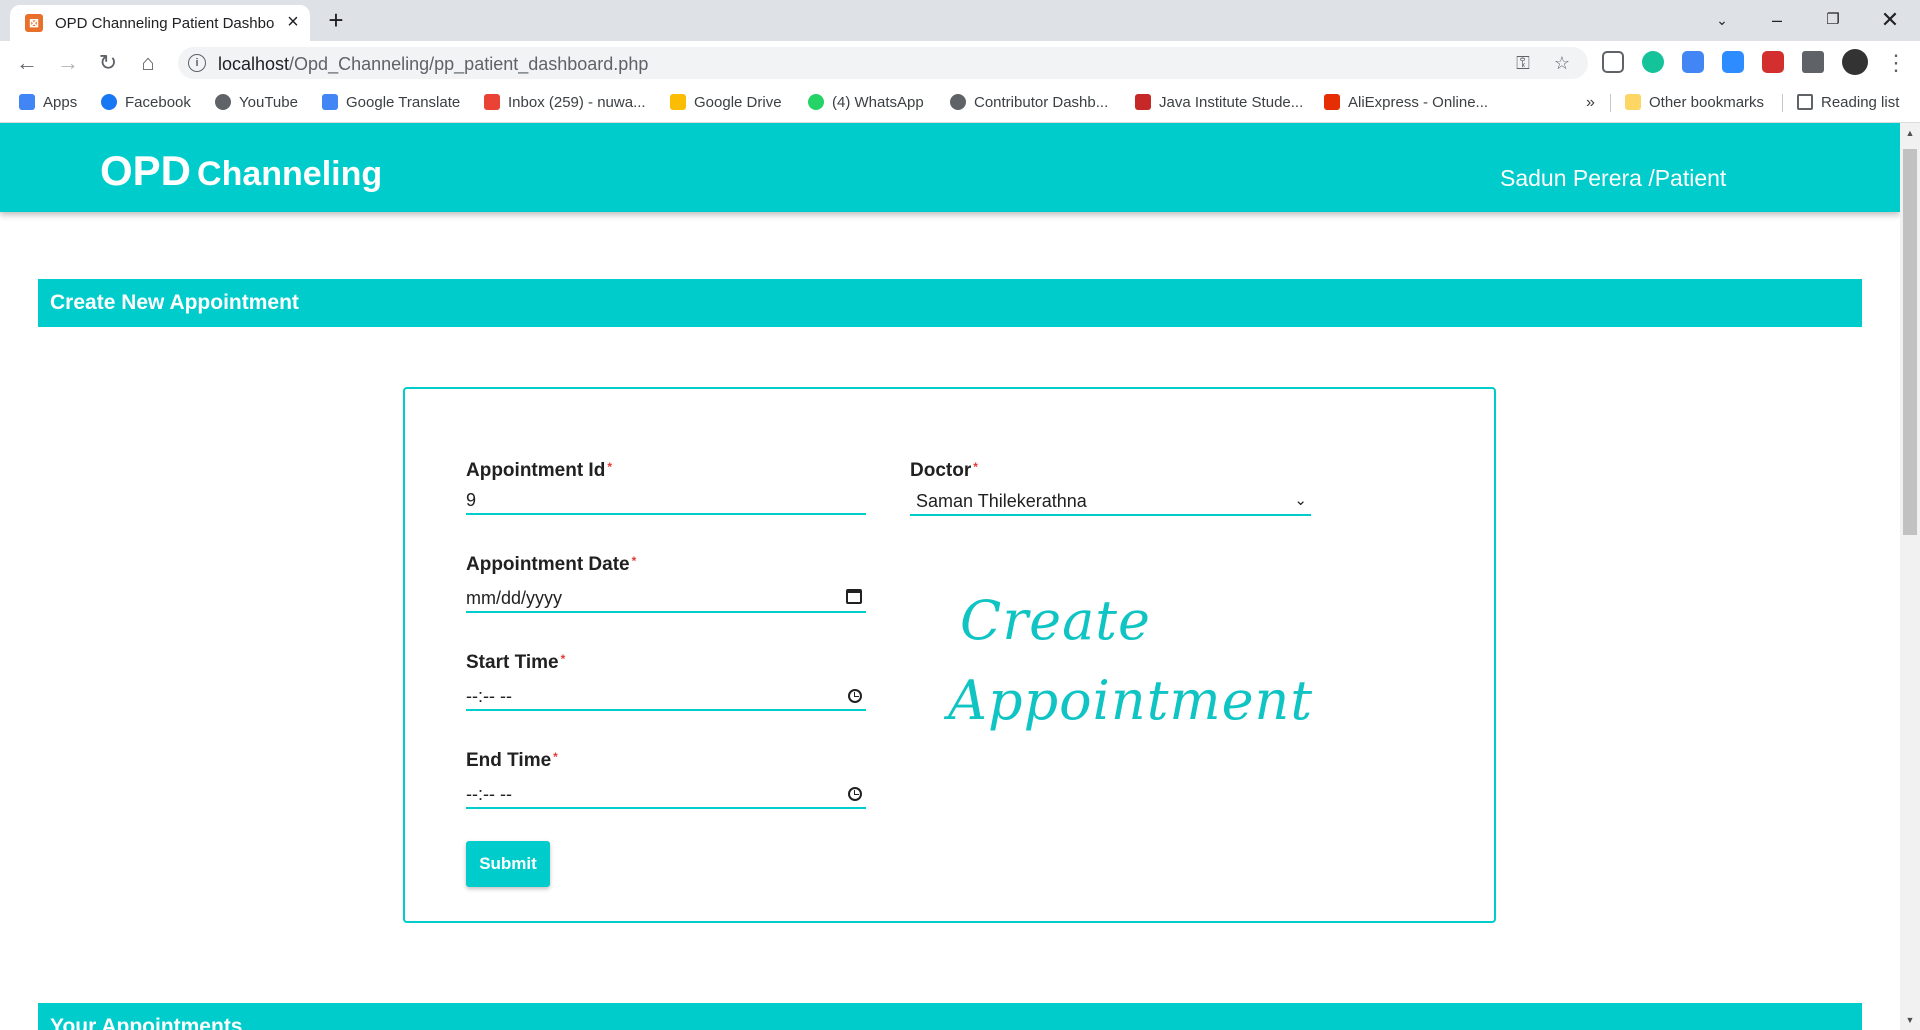 The width and height of the screenshot is (1920, 1030). Describe the element at coordinates (1613, 178) in the screenshot. I see `user-name-role: Sadun Perera /Patient` at that location.